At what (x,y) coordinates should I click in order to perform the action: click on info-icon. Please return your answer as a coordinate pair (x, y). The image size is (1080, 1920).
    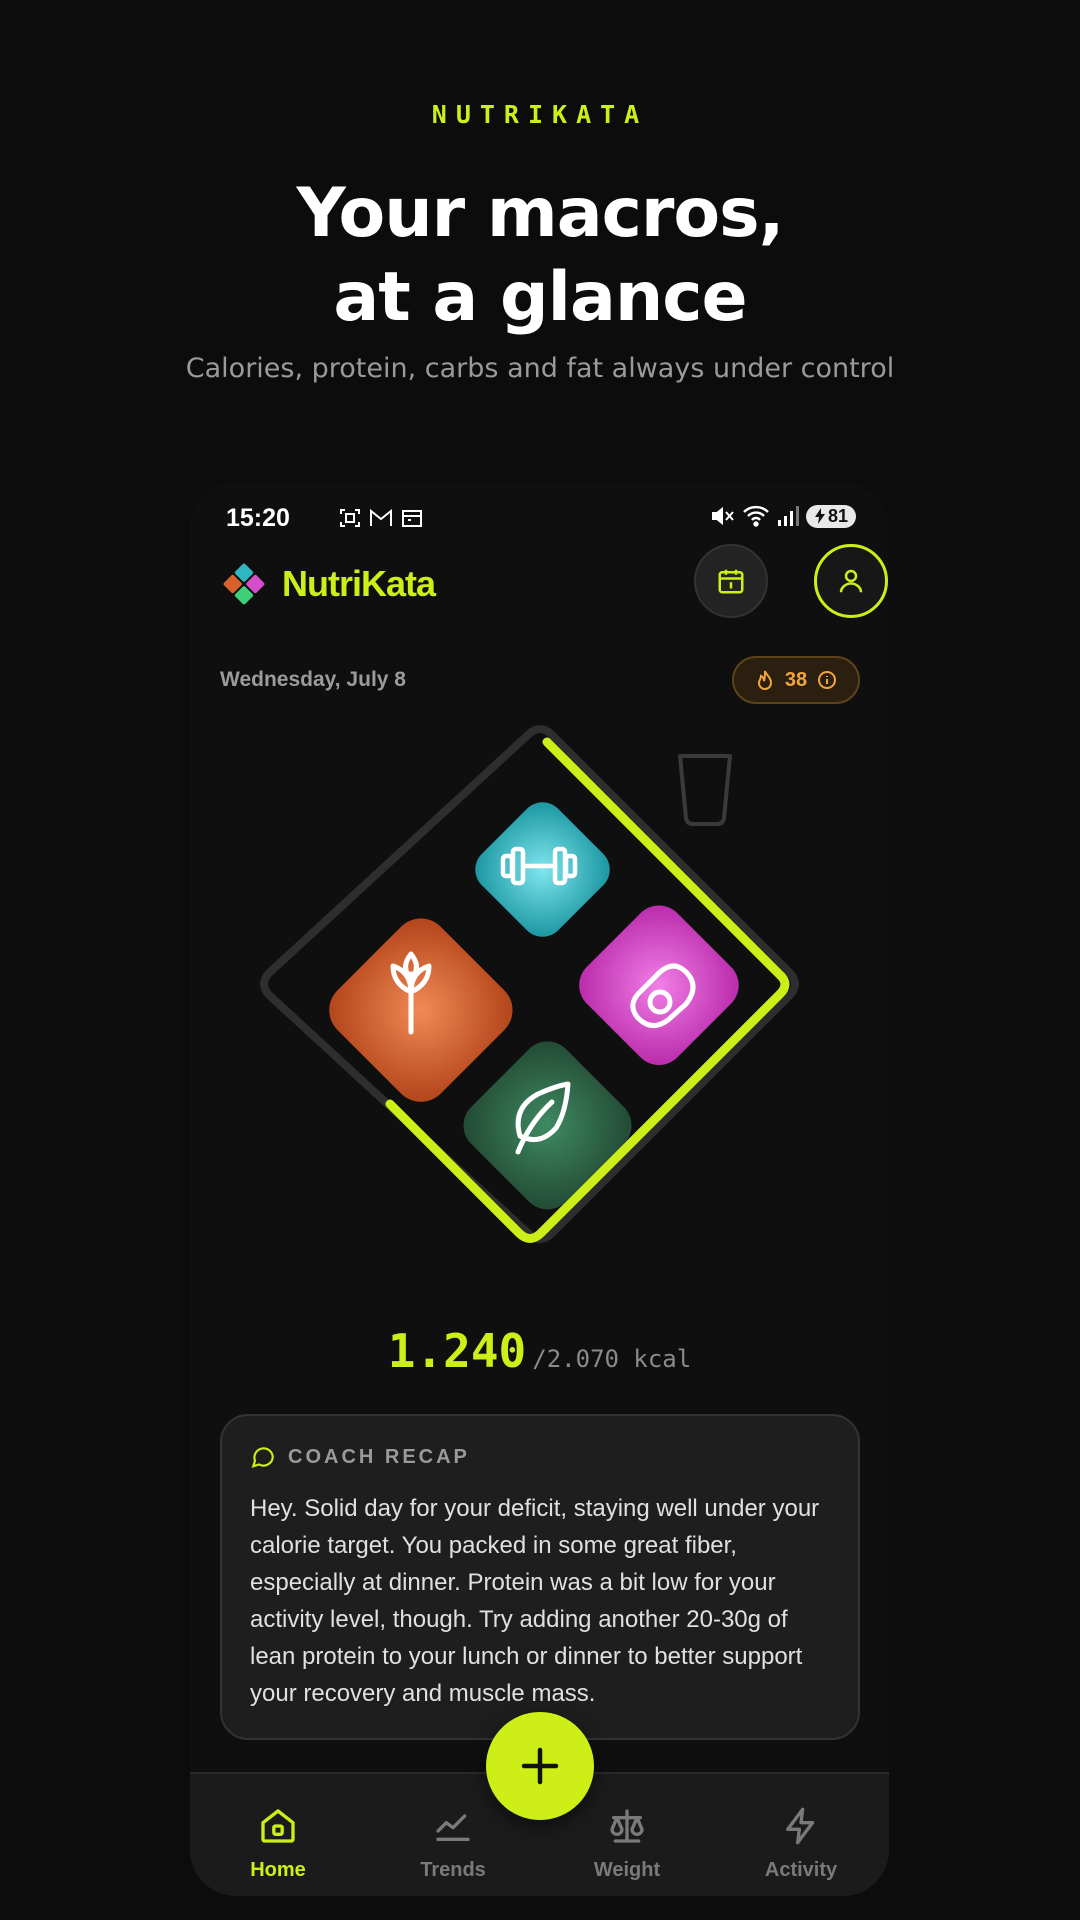
    Looking at the image, I should click on (827, 680).